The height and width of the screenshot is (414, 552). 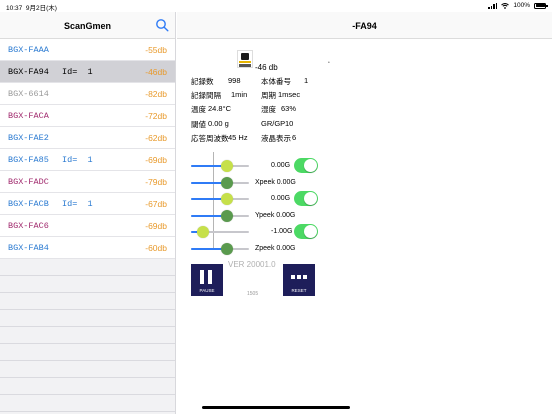 I want to click on detail-nav-bar: -FA94, so click(x=364, y=25).